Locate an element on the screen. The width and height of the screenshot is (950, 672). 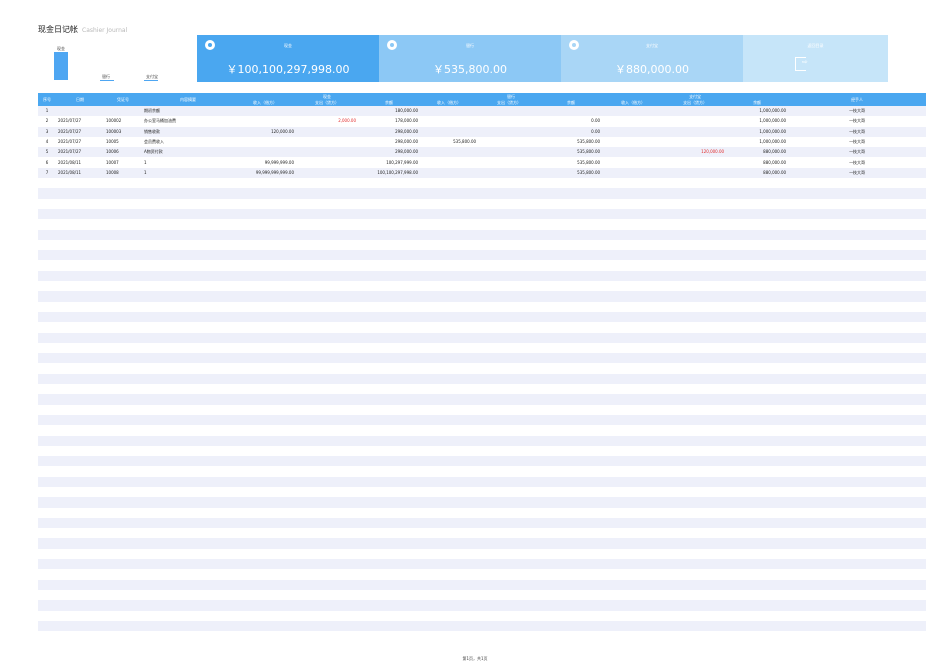
table-cell: 会员费收入 is located at coordinates (188, 142).